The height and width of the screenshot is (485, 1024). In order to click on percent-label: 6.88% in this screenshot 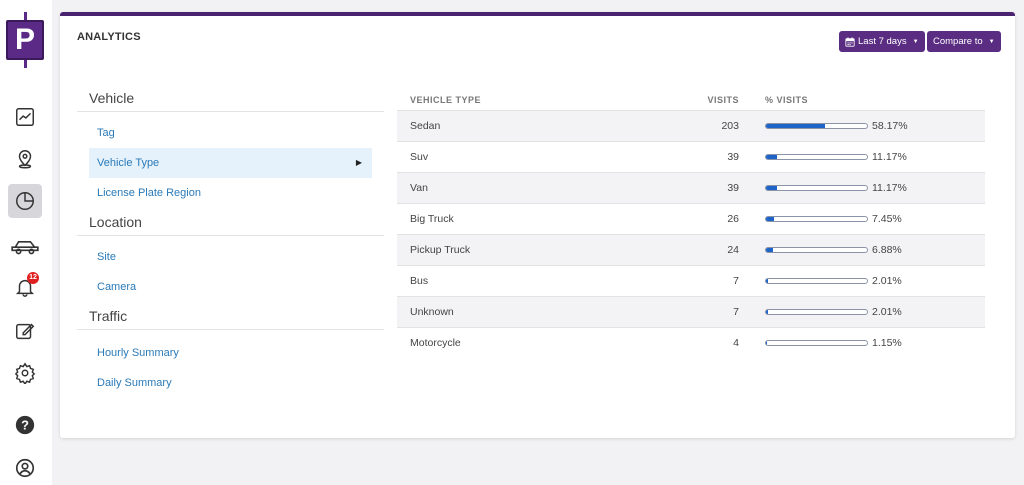, I will do `click(887, 250)`.